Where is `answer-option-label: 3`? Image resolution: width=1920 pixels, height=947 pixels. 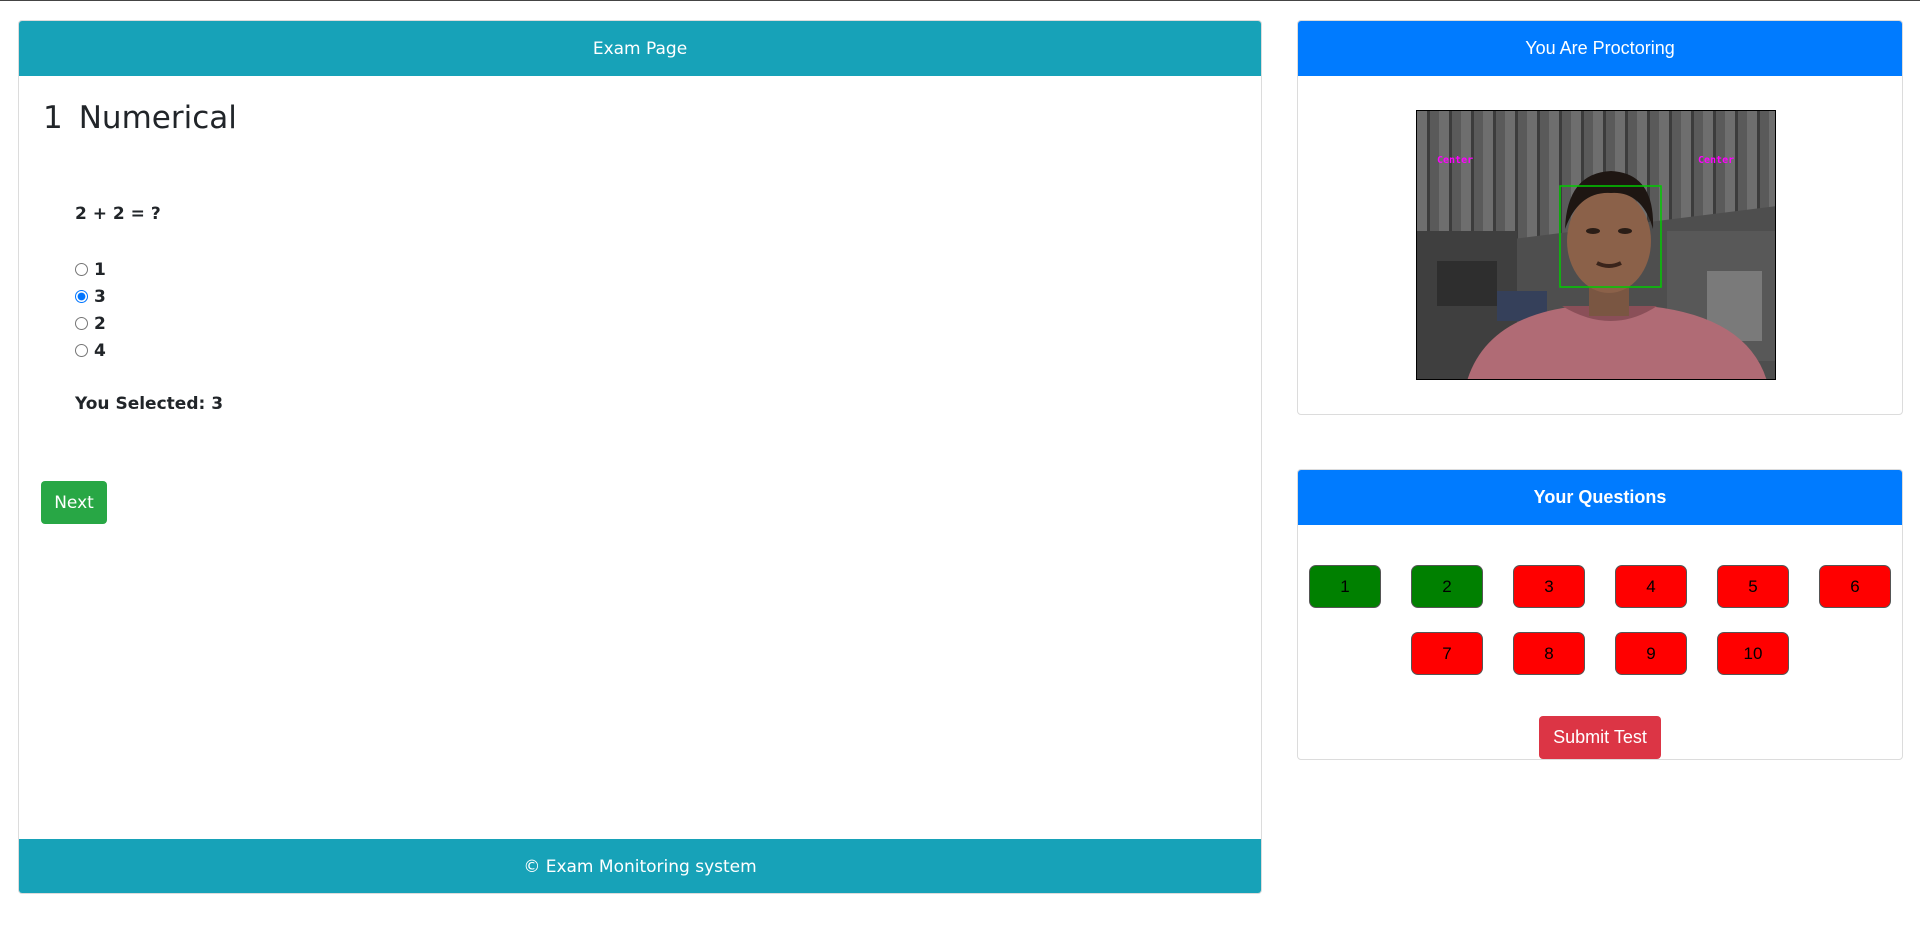
answer-option-label: 3 is located at coordinates (100, 296).